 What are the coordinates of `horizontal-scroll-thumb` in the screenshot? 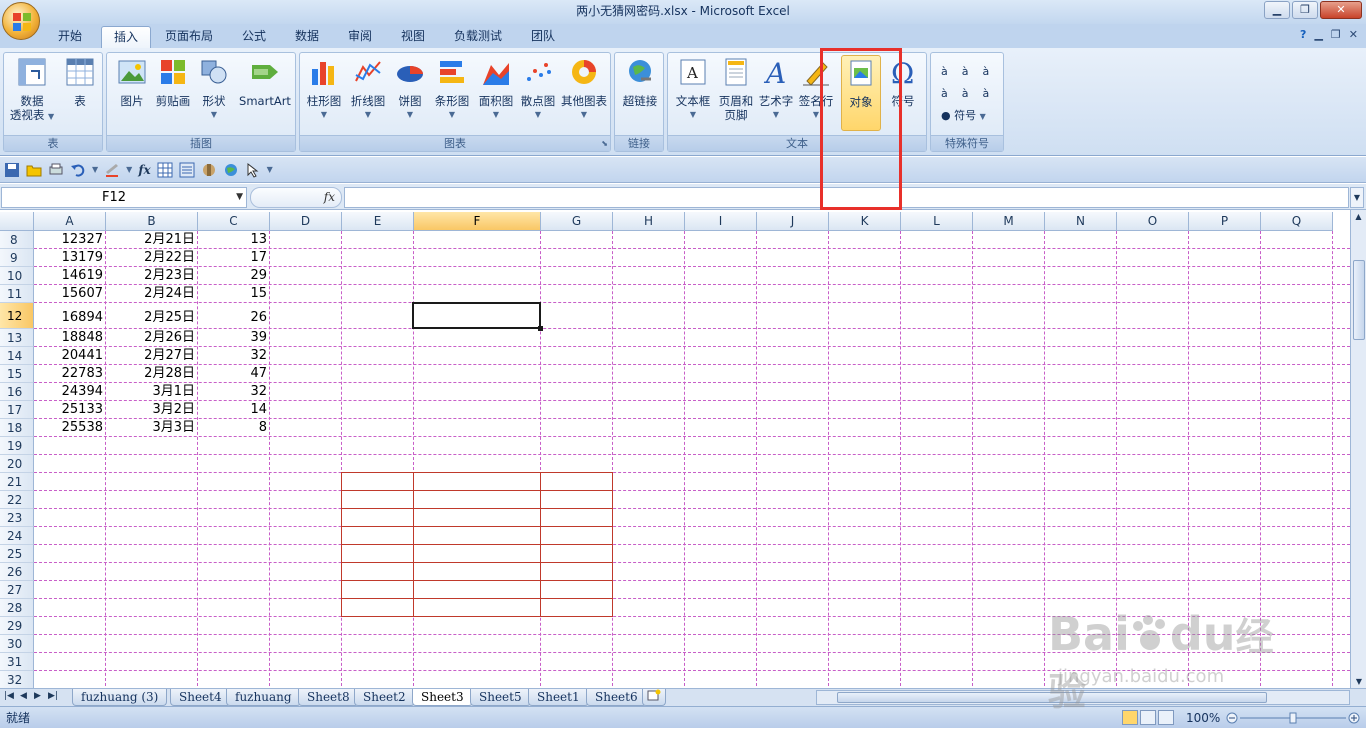 It's located at (1052, 697).